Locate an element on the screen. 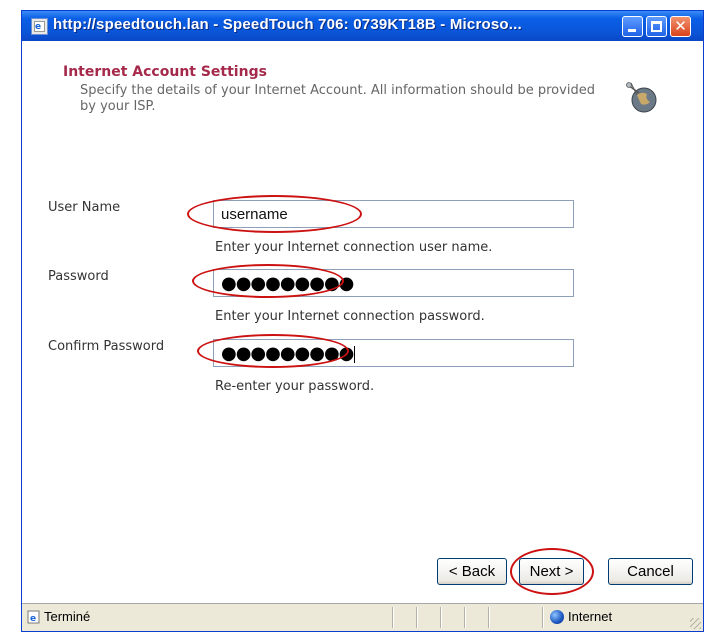  confirm-password-value: ●●●●●●●●● is located at coordinates (287, 353).